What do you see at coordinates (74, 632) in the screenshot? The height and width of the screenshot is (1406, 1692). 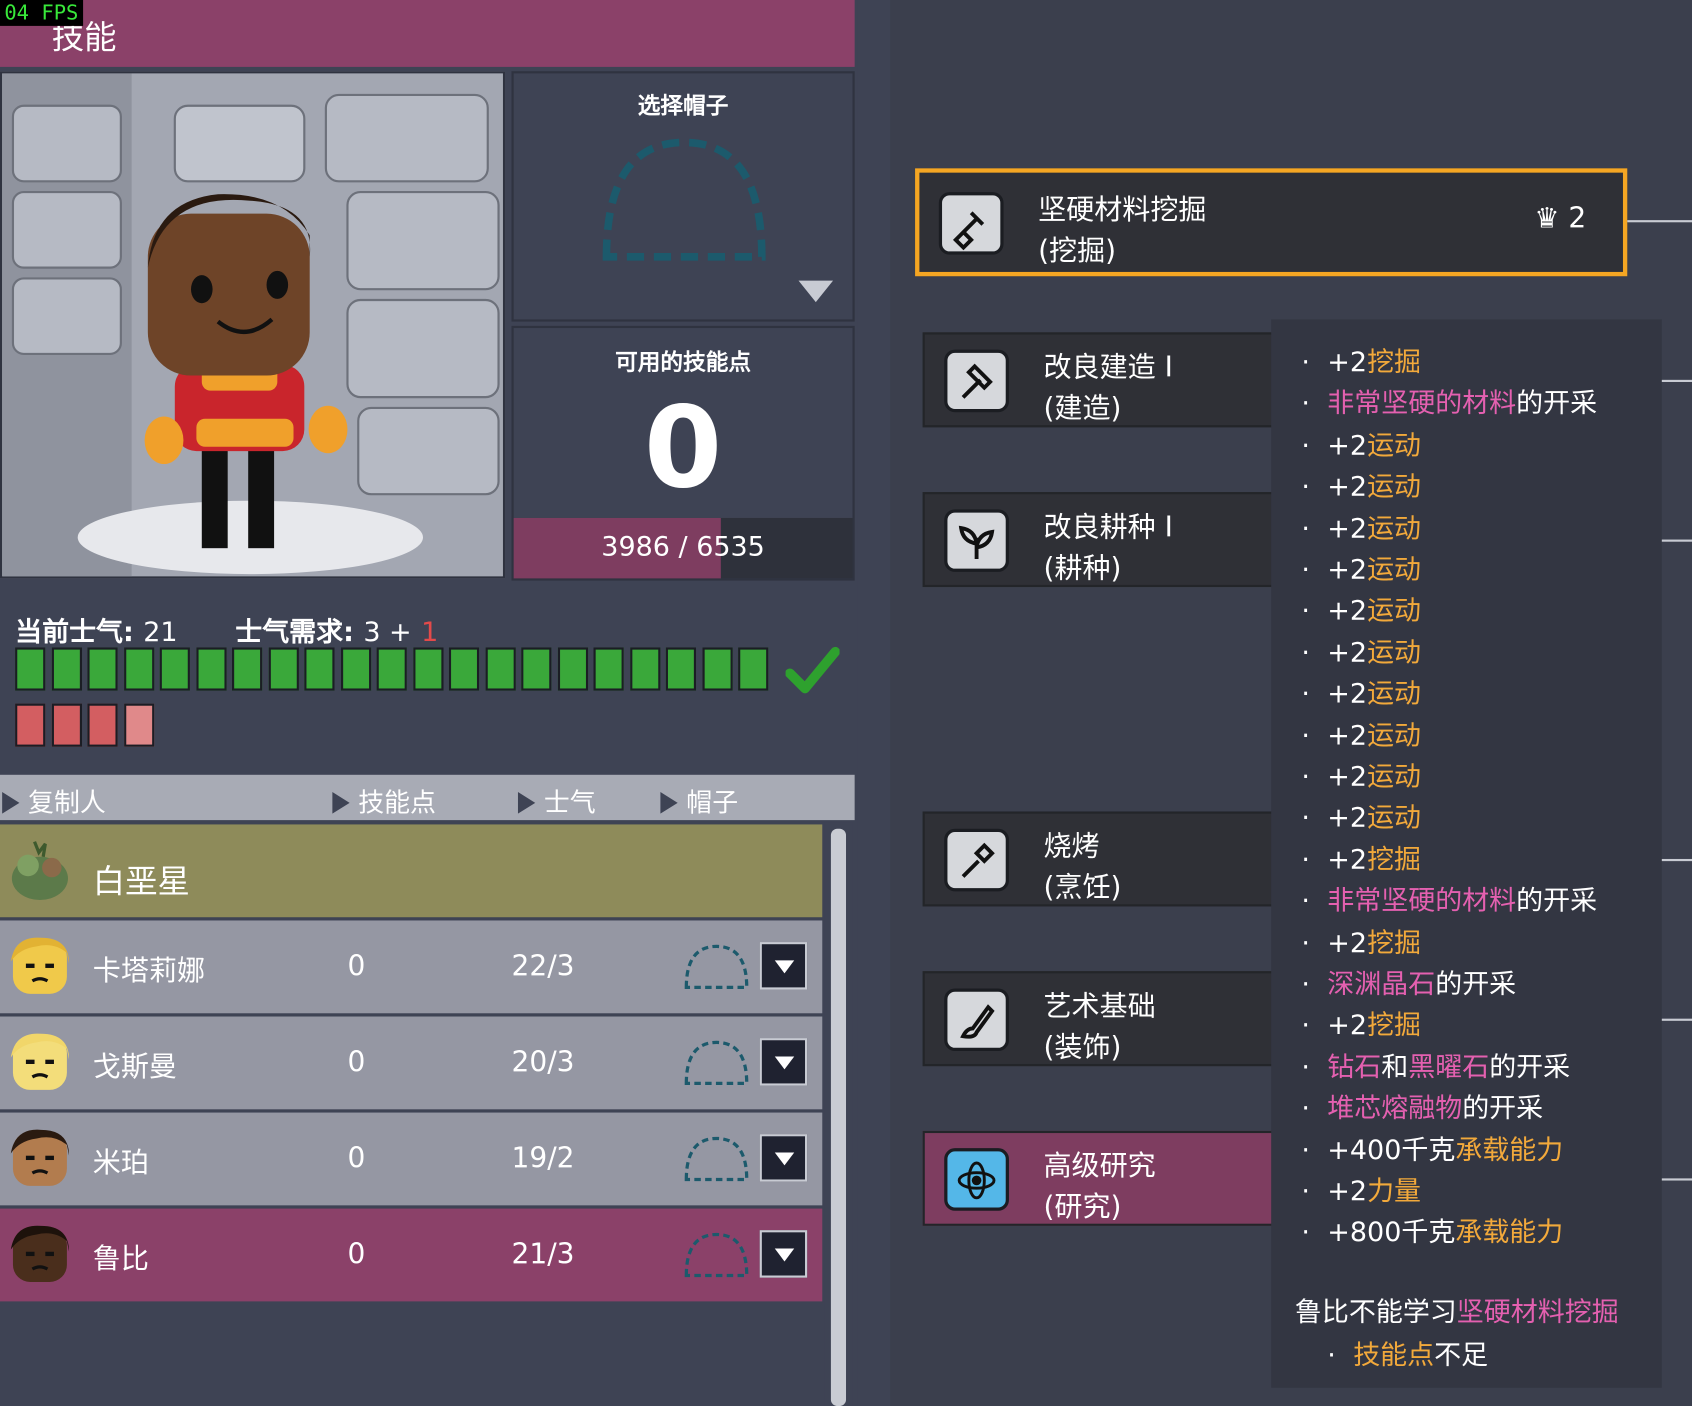 I see `current-morale-label: 当前士气:` at bounding box center [74, 632].